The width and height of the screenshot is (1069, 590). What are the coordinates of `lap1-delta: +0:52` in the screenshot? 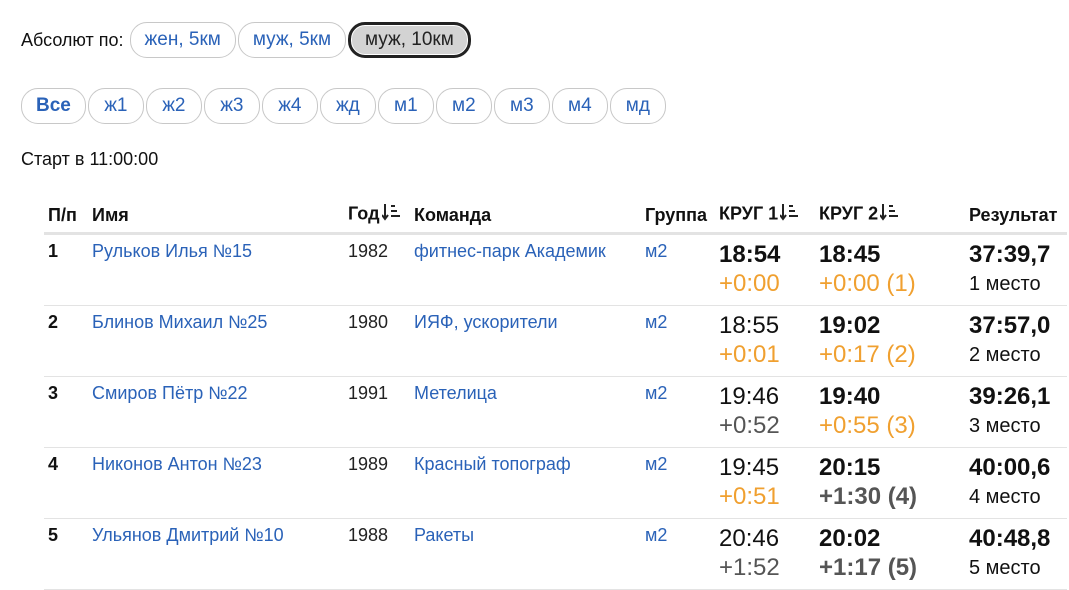 It's located at (749, 425).